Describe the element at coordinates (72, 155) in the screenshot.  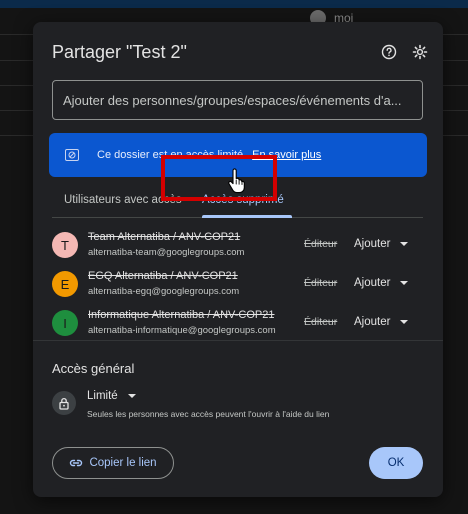
I see `restricted-icon` at that location.